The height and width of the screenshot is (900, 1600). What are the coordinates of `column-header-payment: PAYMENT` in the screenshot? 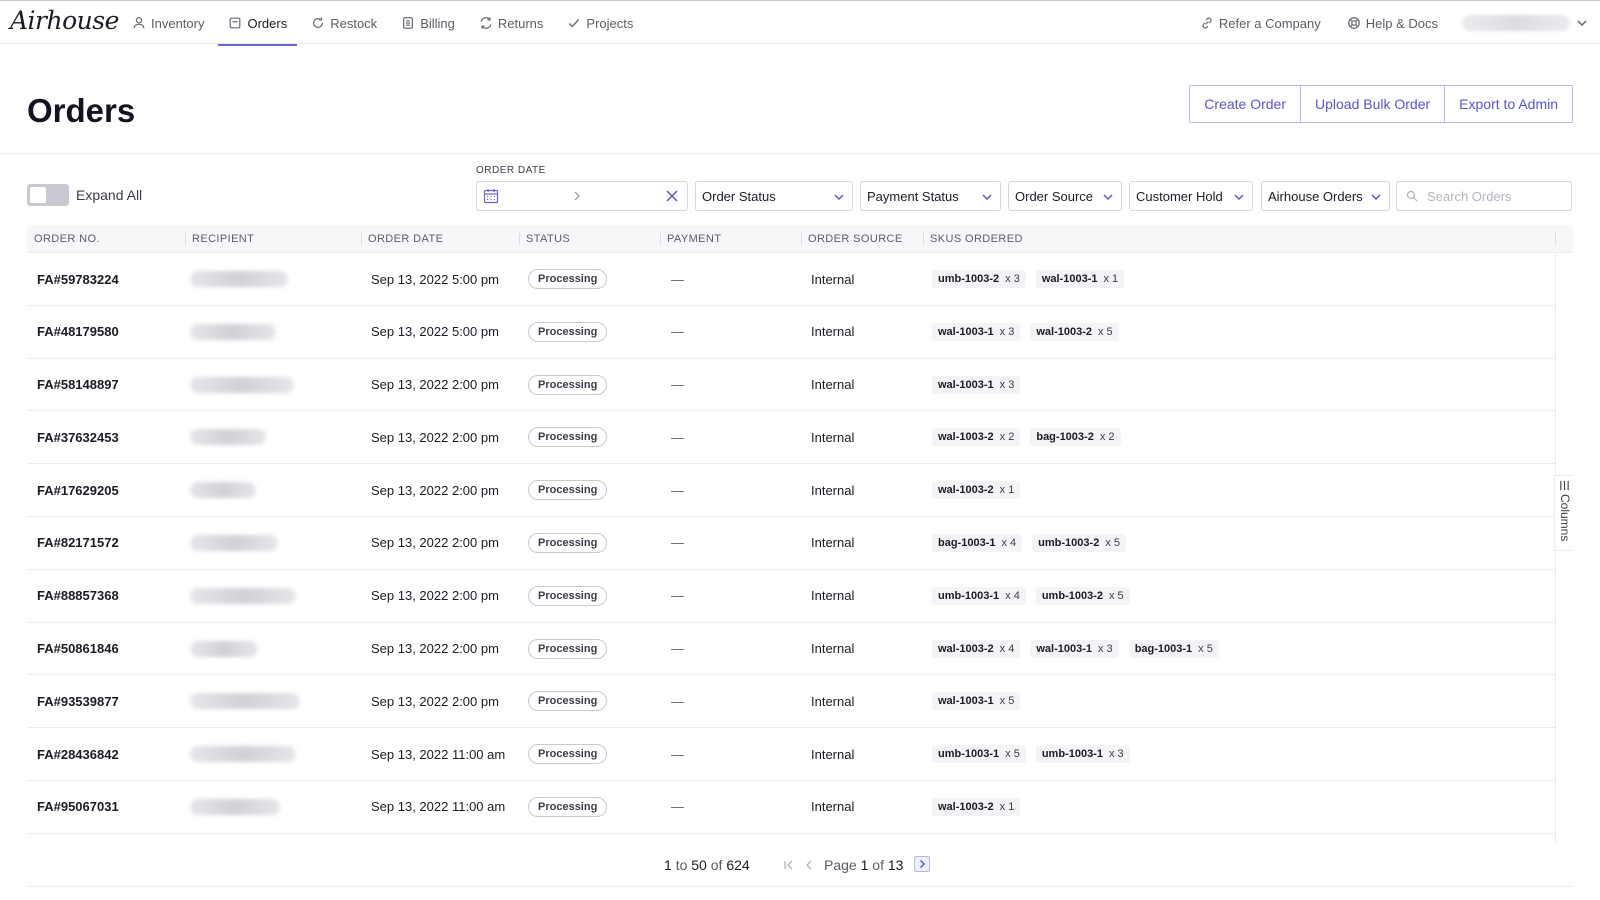 It's located at (690, 239).